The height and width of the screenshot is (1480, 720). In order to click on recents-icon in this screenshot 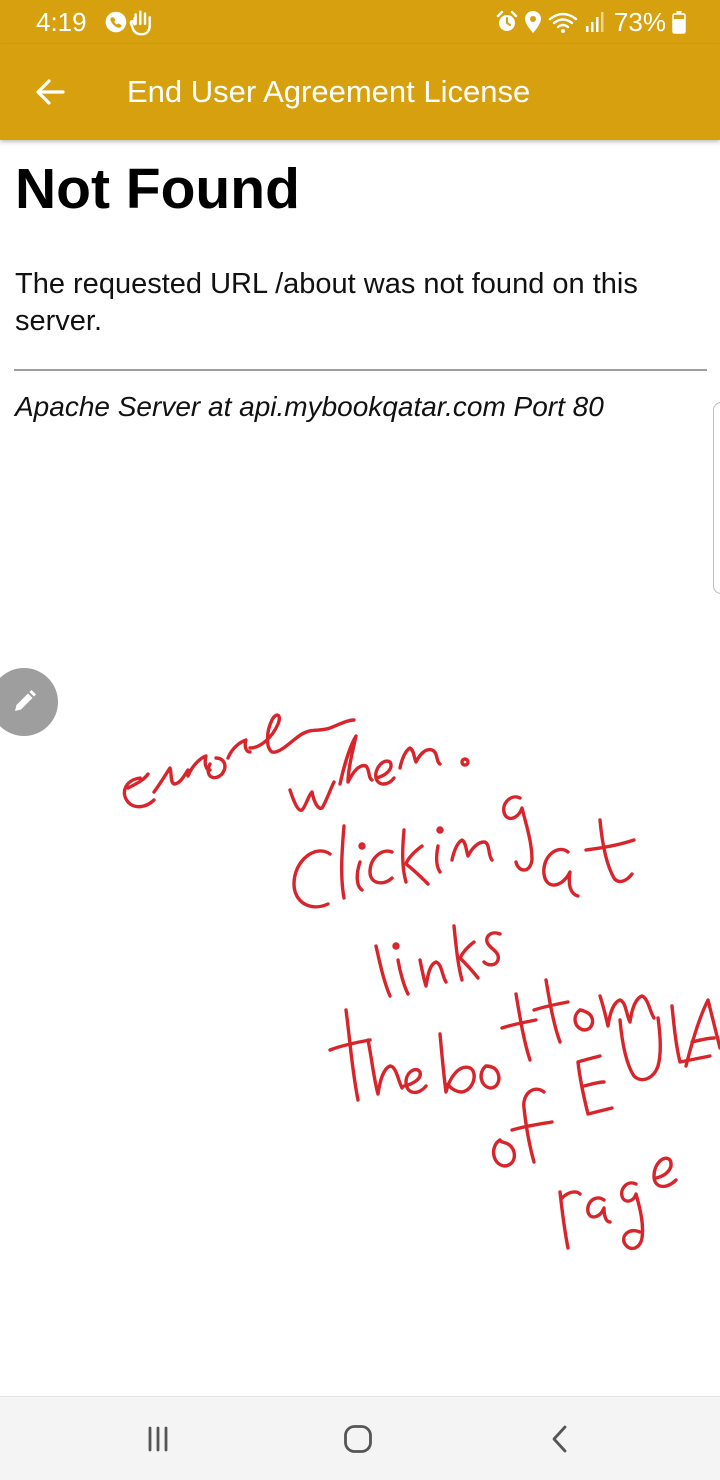, I will do `click(158, 1439)`.